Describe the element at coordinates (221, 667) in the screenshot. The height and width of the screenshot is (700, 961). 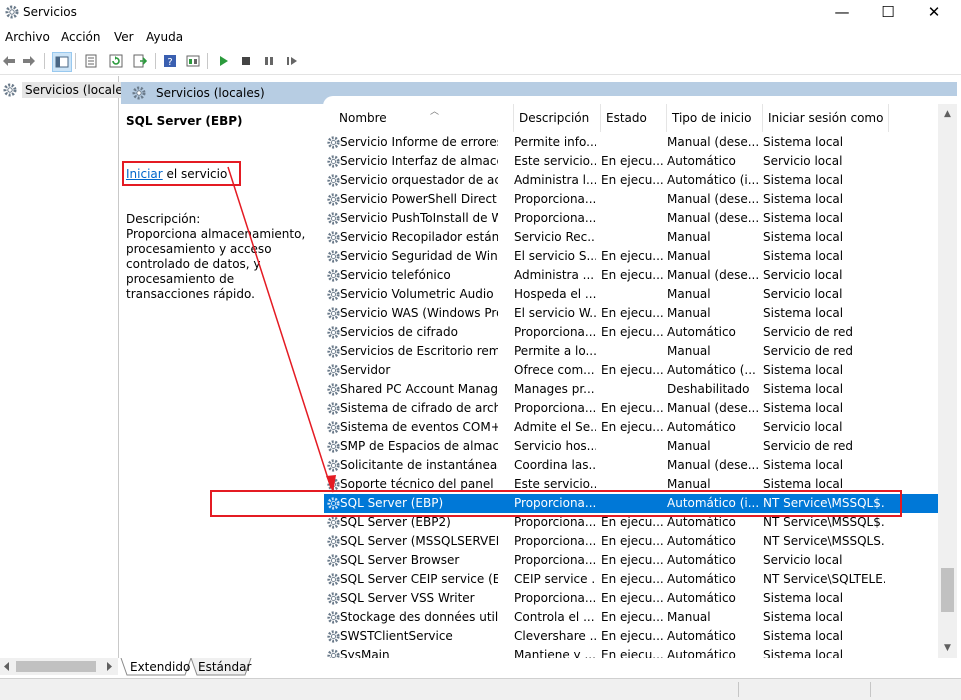
I see `tab-estandar: Estándar` at that location.